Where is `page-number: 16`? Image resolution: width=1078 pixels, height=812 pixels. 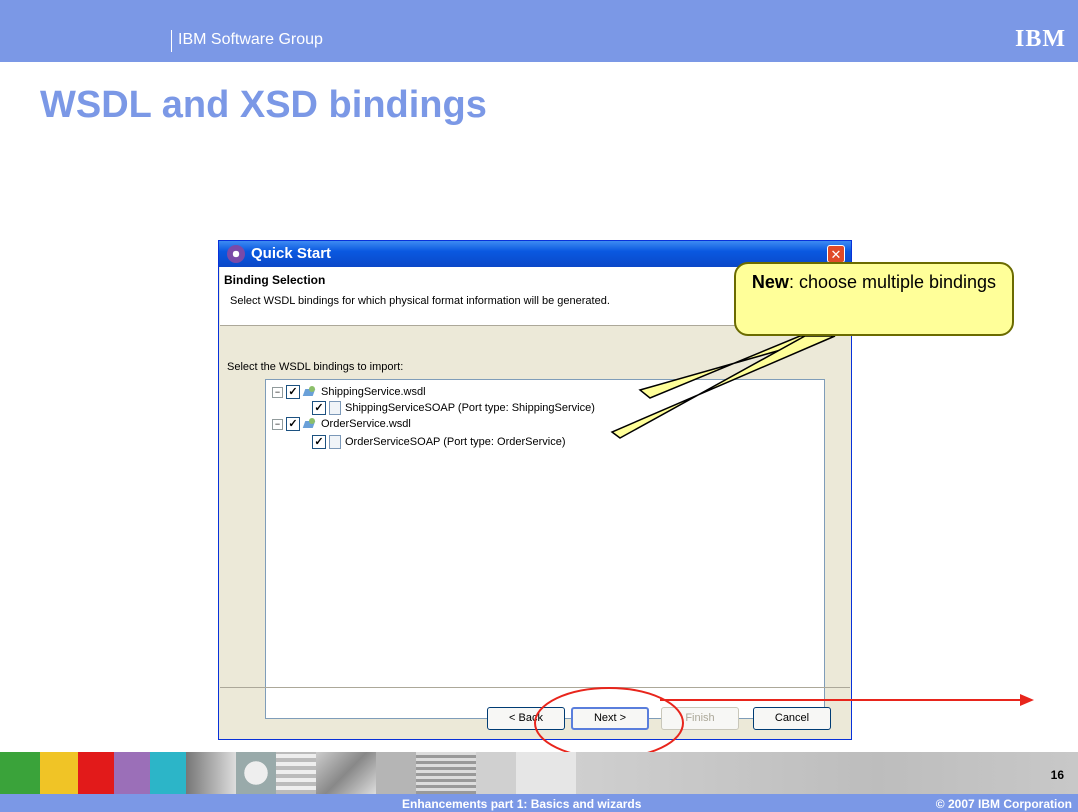
page-number: 16 is located at coordinates (1057, 775).